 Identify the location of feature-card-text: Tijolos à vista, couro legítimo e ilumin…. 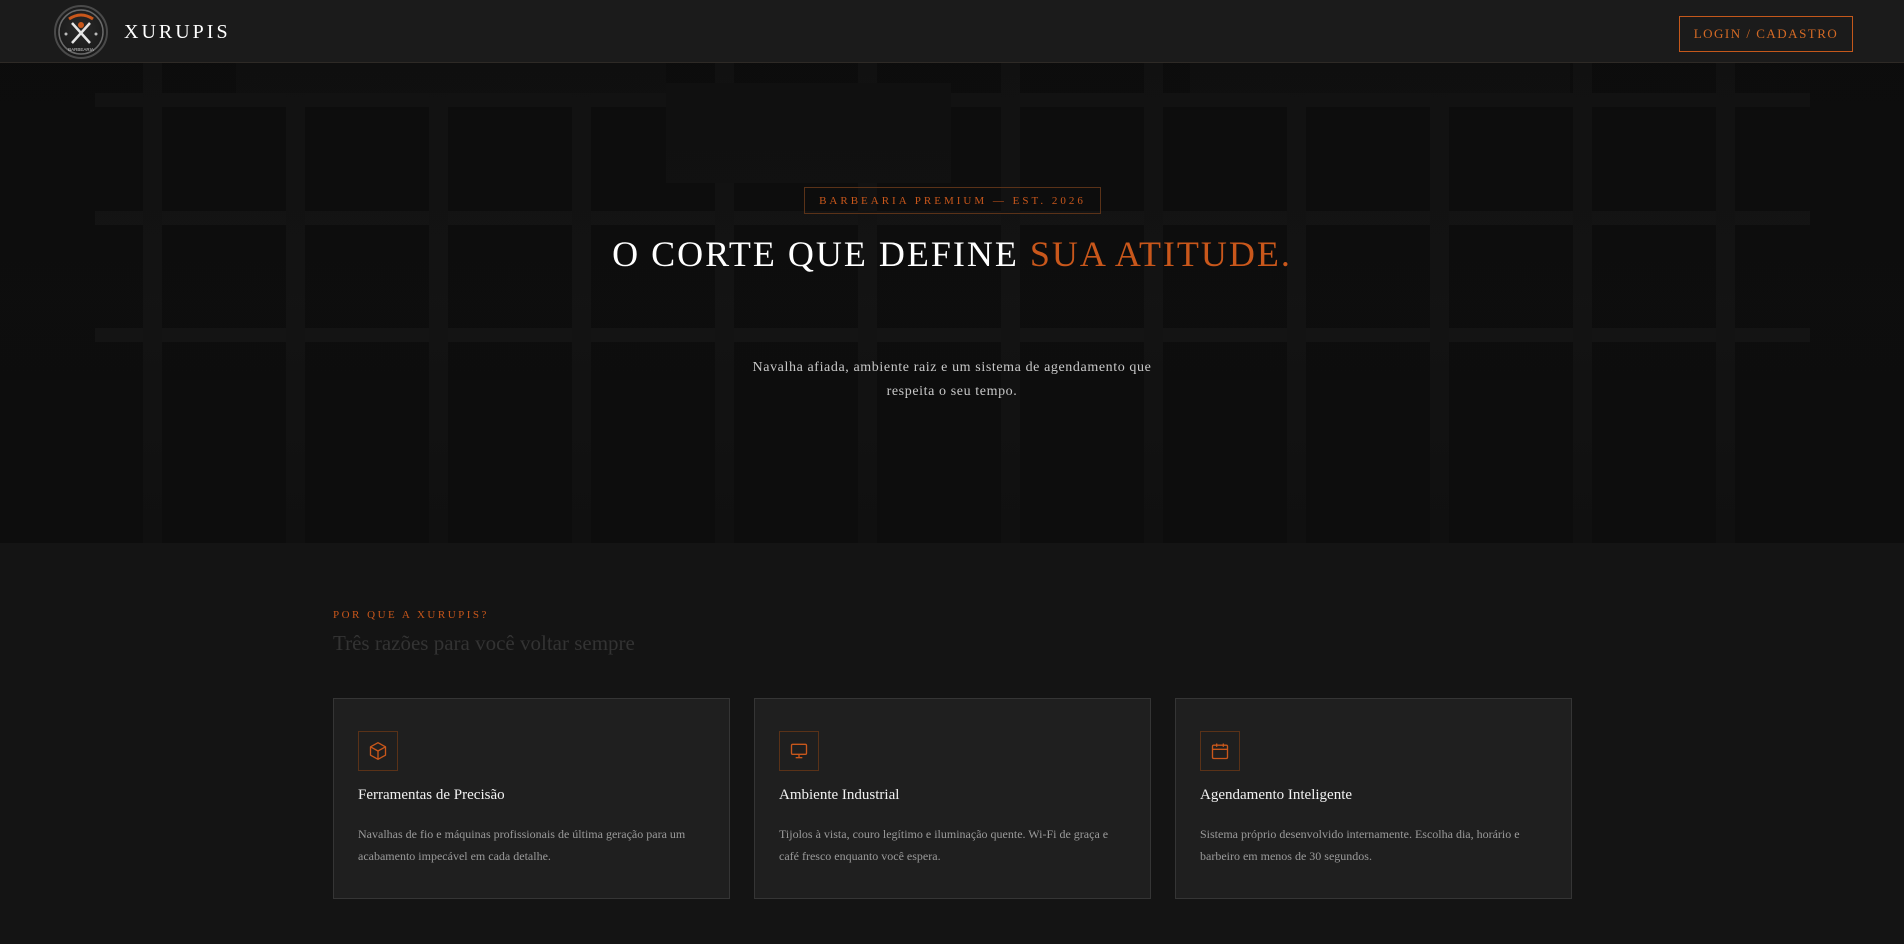
(944, 845).